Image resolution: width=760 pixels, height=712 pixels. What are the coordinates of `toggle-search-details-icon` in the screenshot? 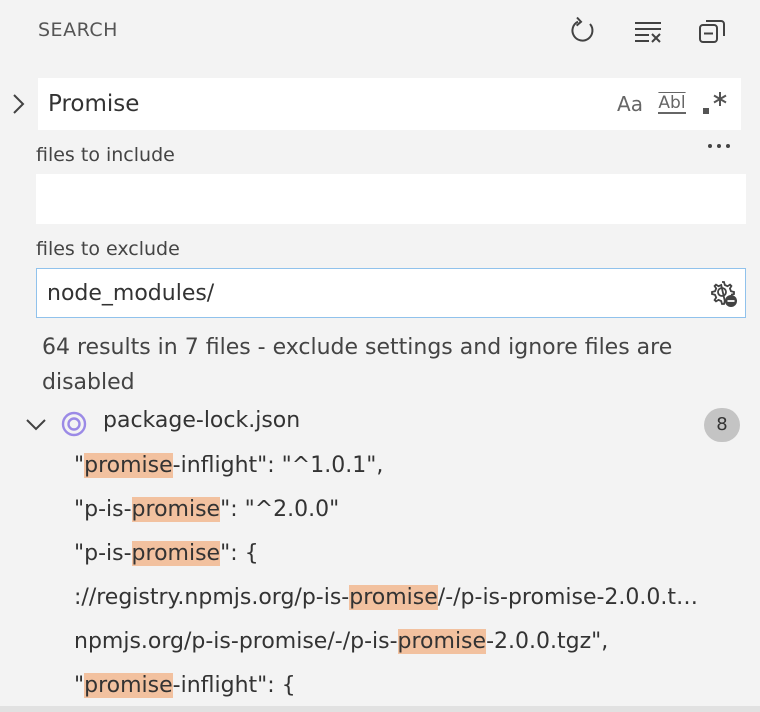 It's located at (719, 146).